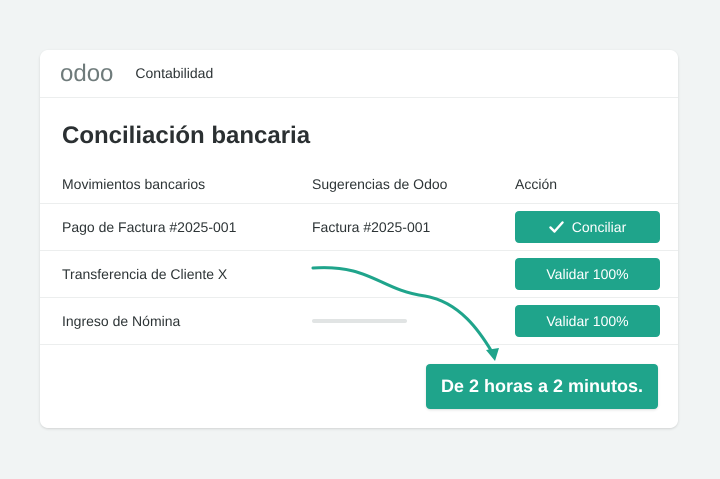 The image size is (720, 479). I want to click on page-title: Conciliación bancaria, so click(186, 136).